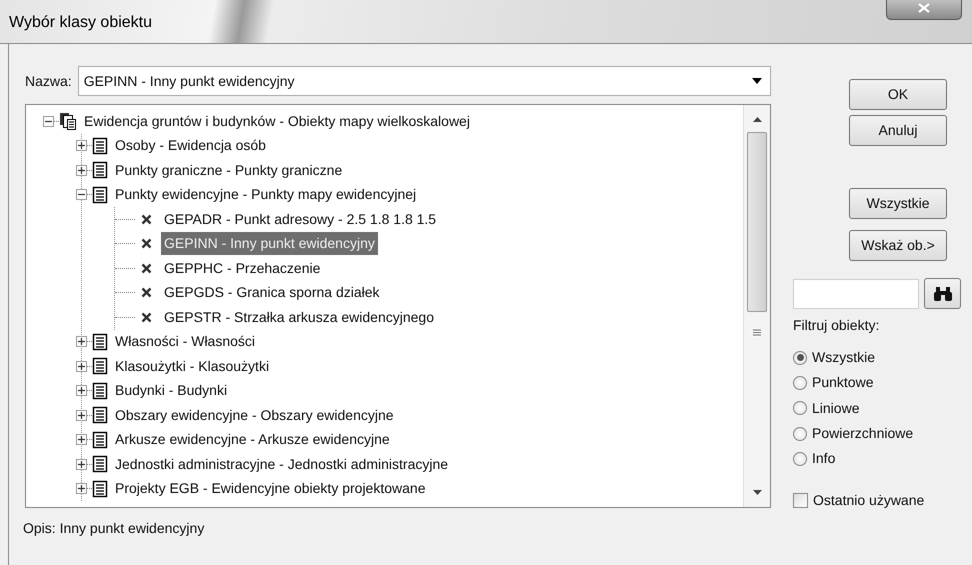  What do you see at coordinates (757, 332) in the screenshot?
I see `grip-icon` at bounding box center [757, 332].